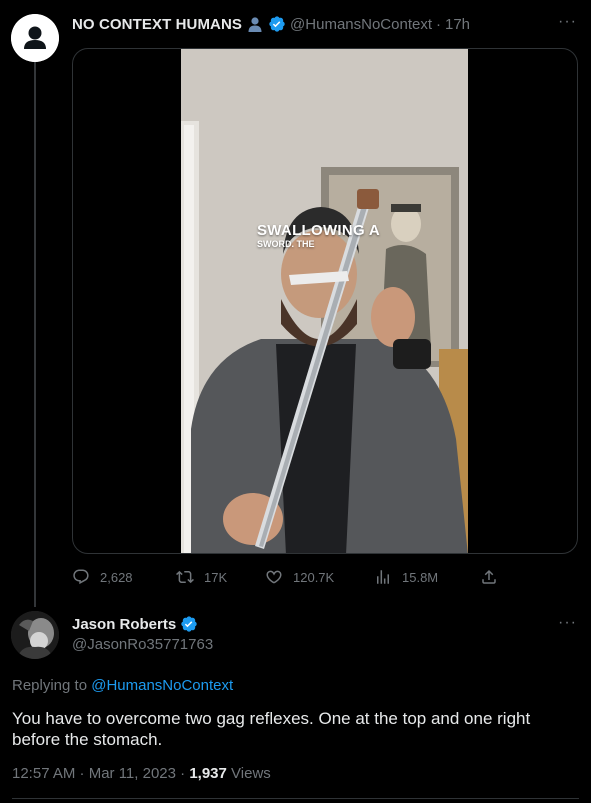 The height and width of the screenshot is (803, 591). I want to click on views-chart-icon, so click(383, 577).